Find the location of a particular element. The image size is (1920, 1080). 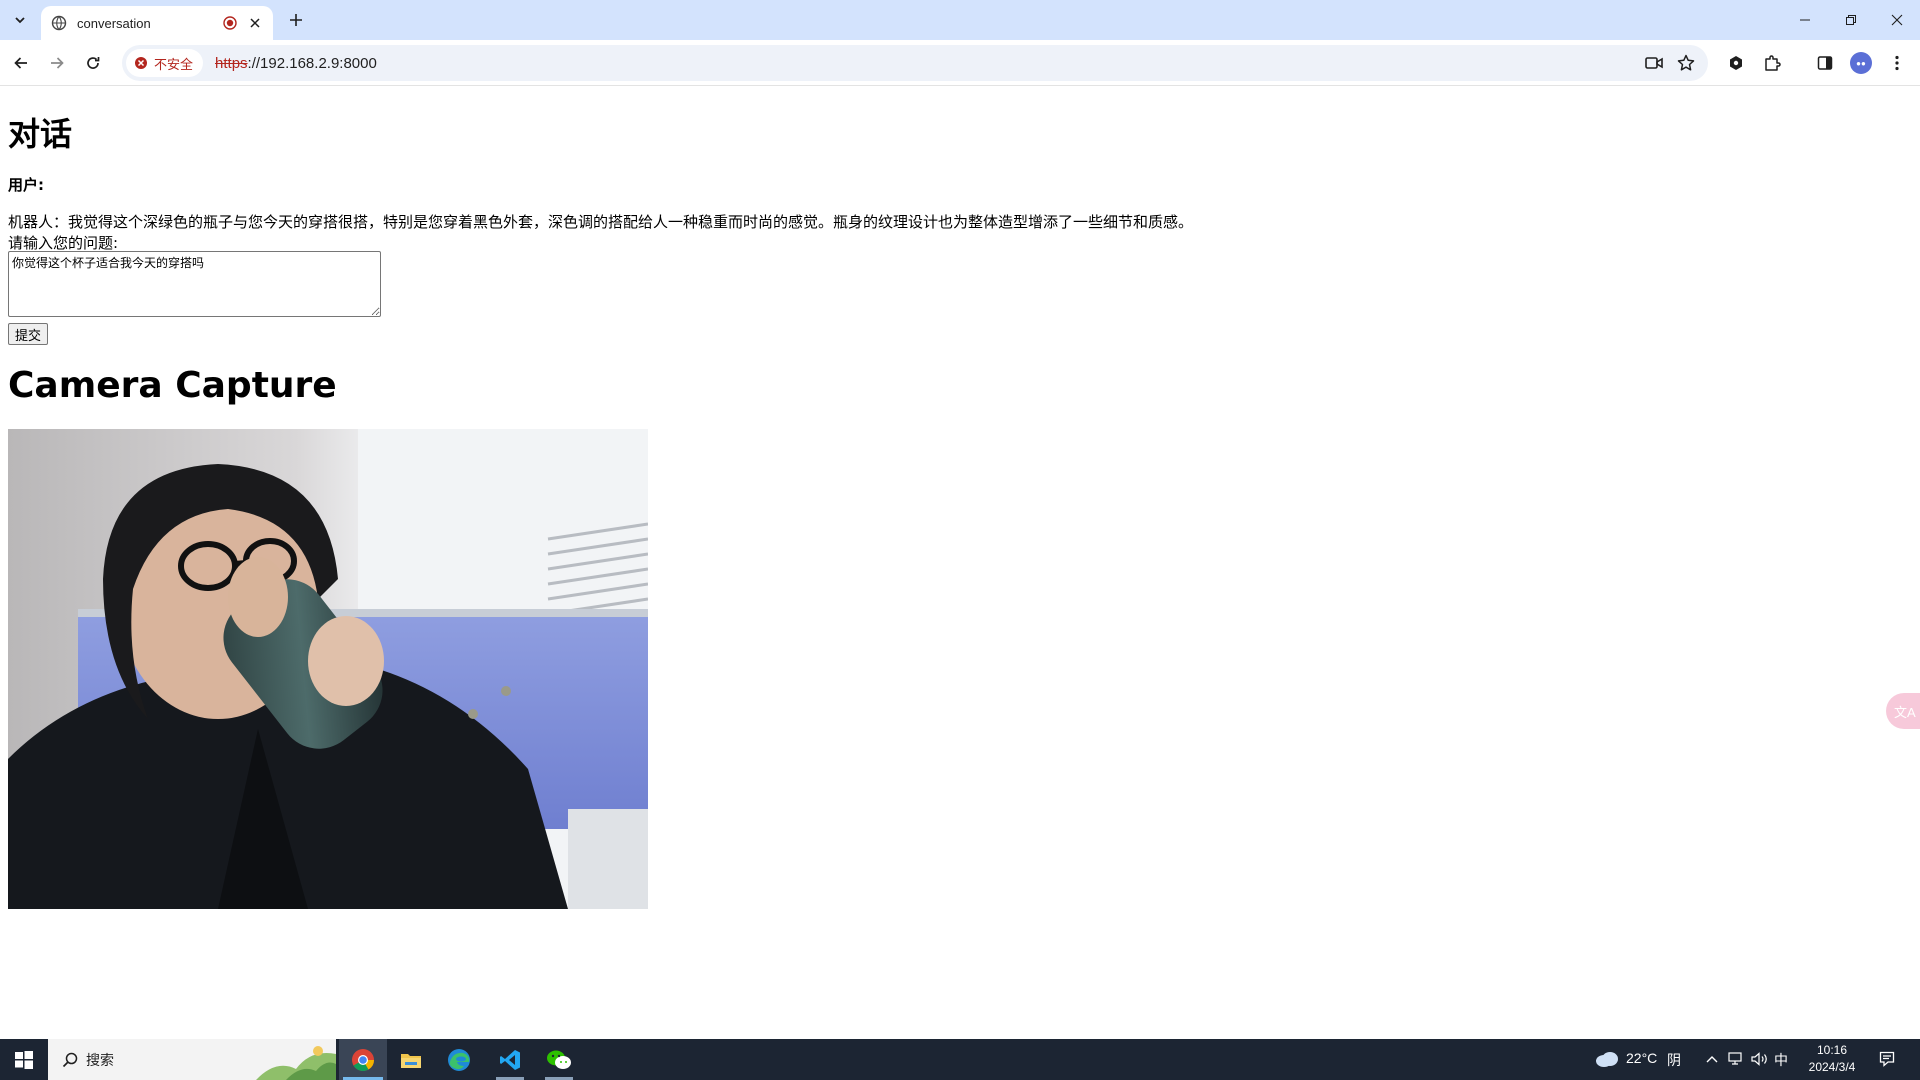

forward-button is located at coordinates (57, 63).